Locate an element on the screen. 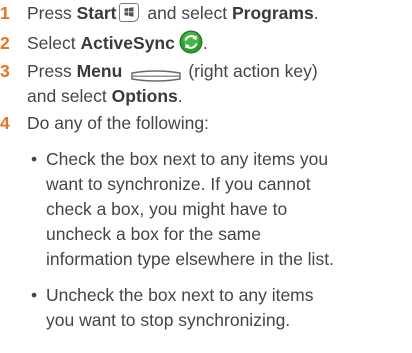  menu-label: Menu is located at coordinates (99, 71).